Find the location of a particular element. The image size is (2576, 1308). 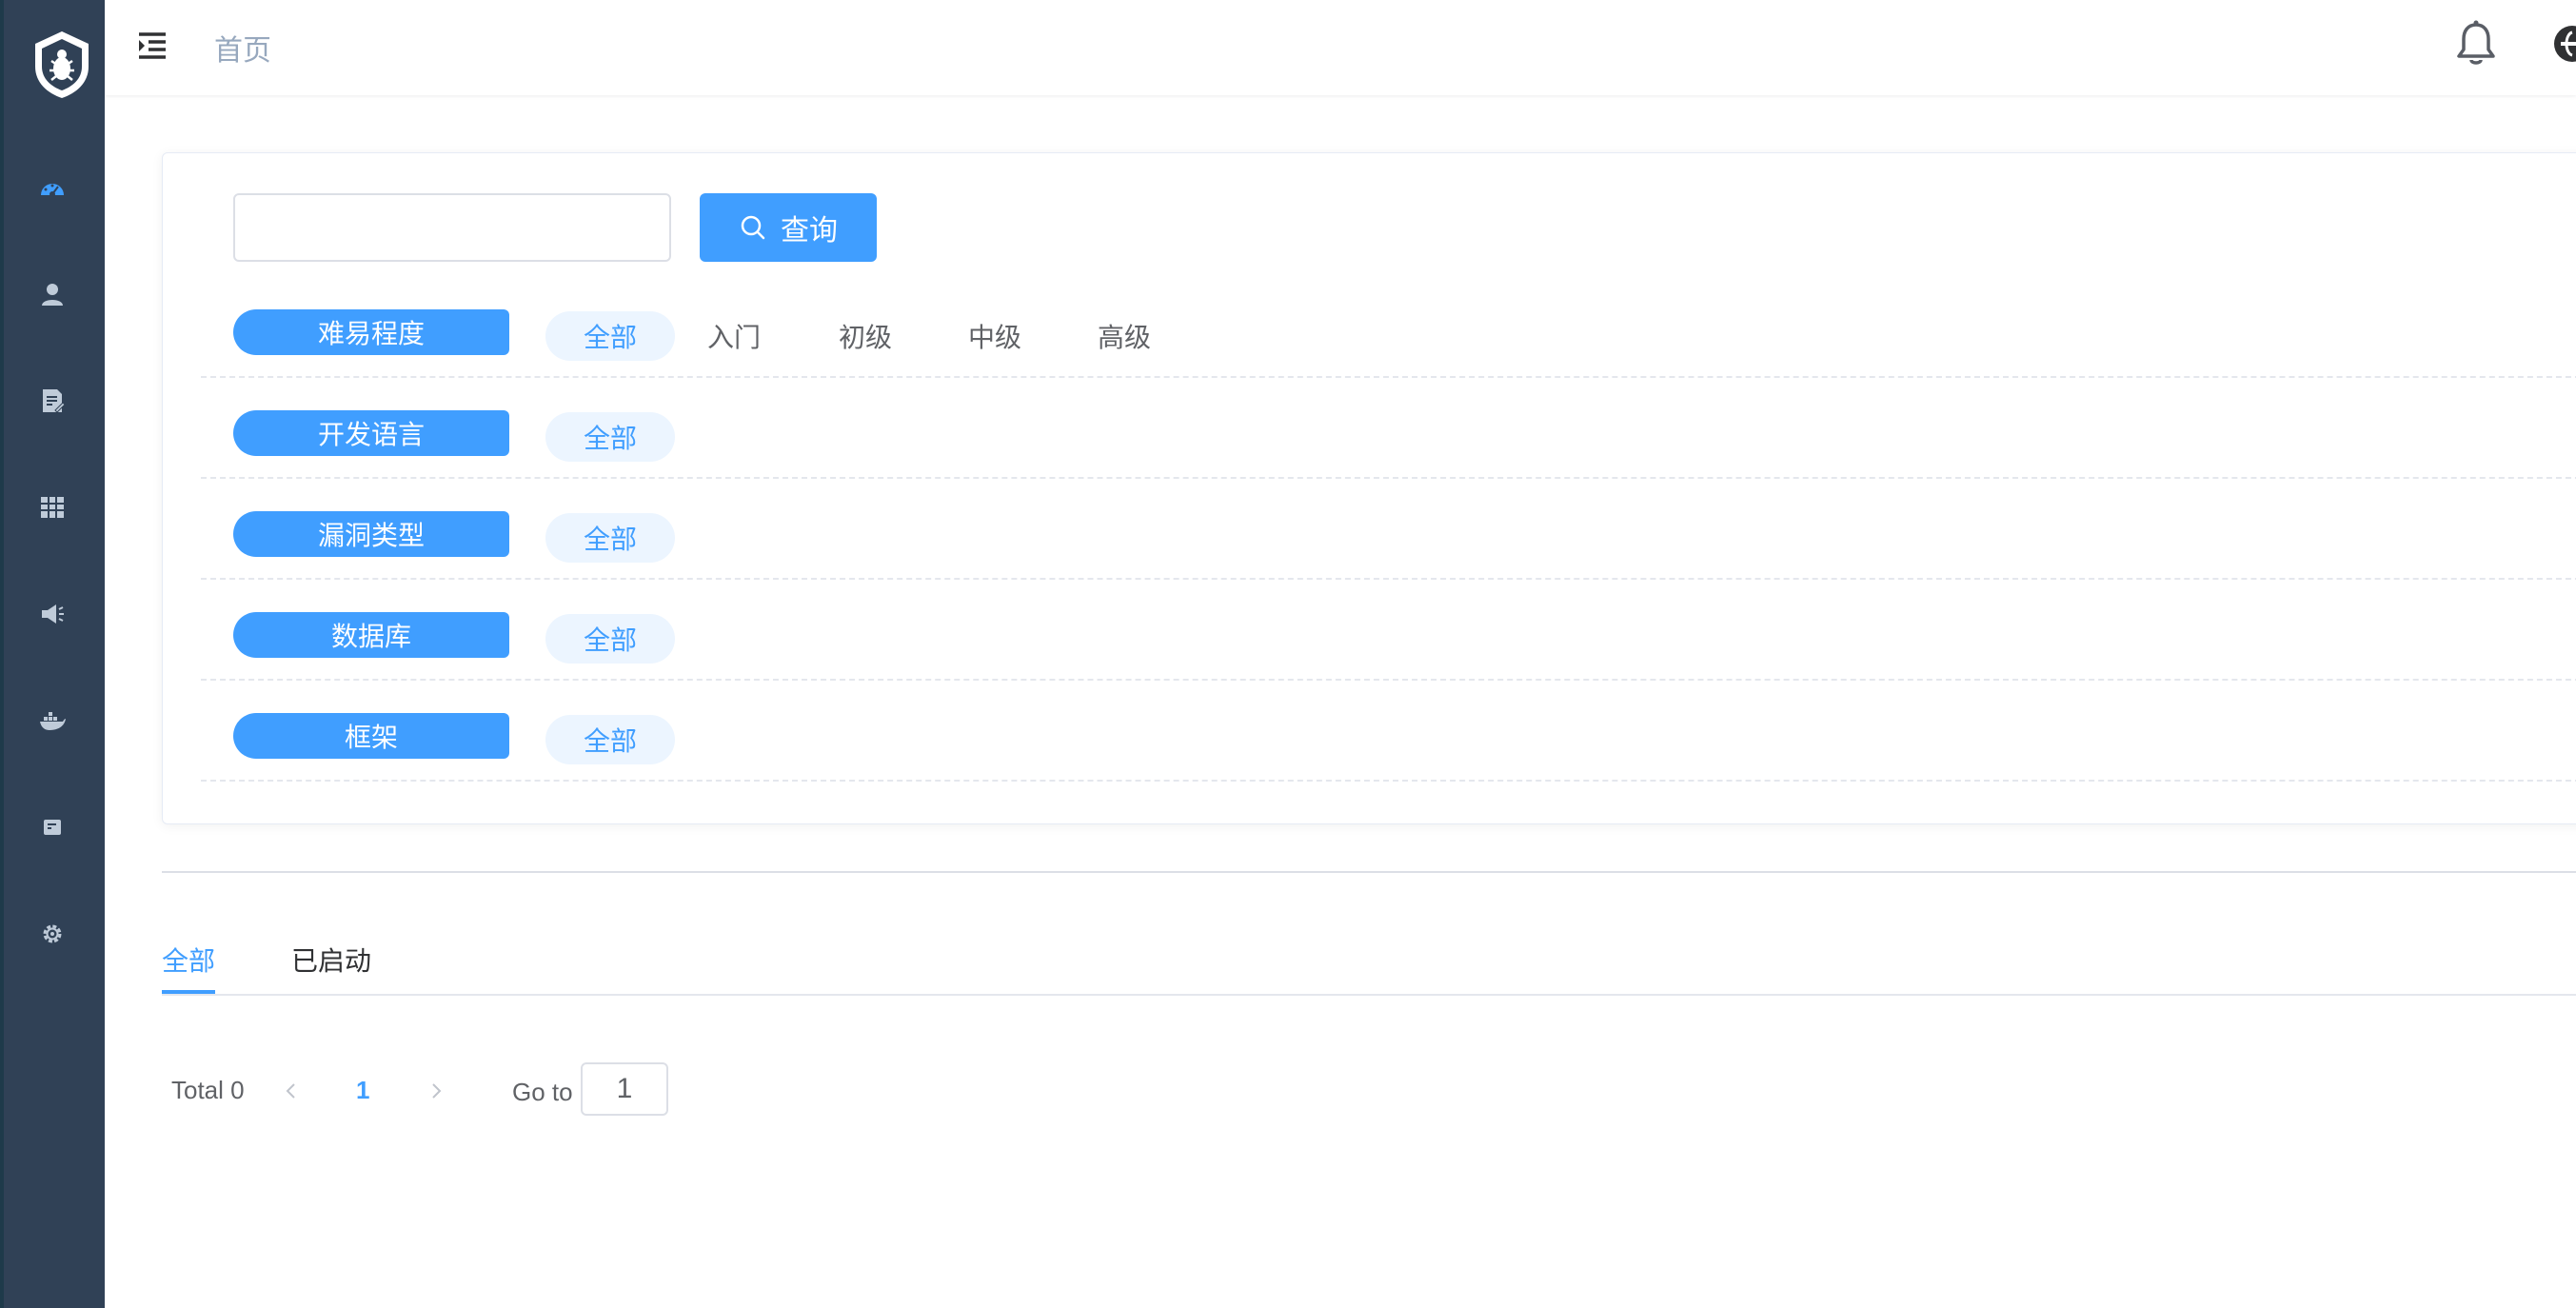

table-icon is located at coordinates (52, 507).